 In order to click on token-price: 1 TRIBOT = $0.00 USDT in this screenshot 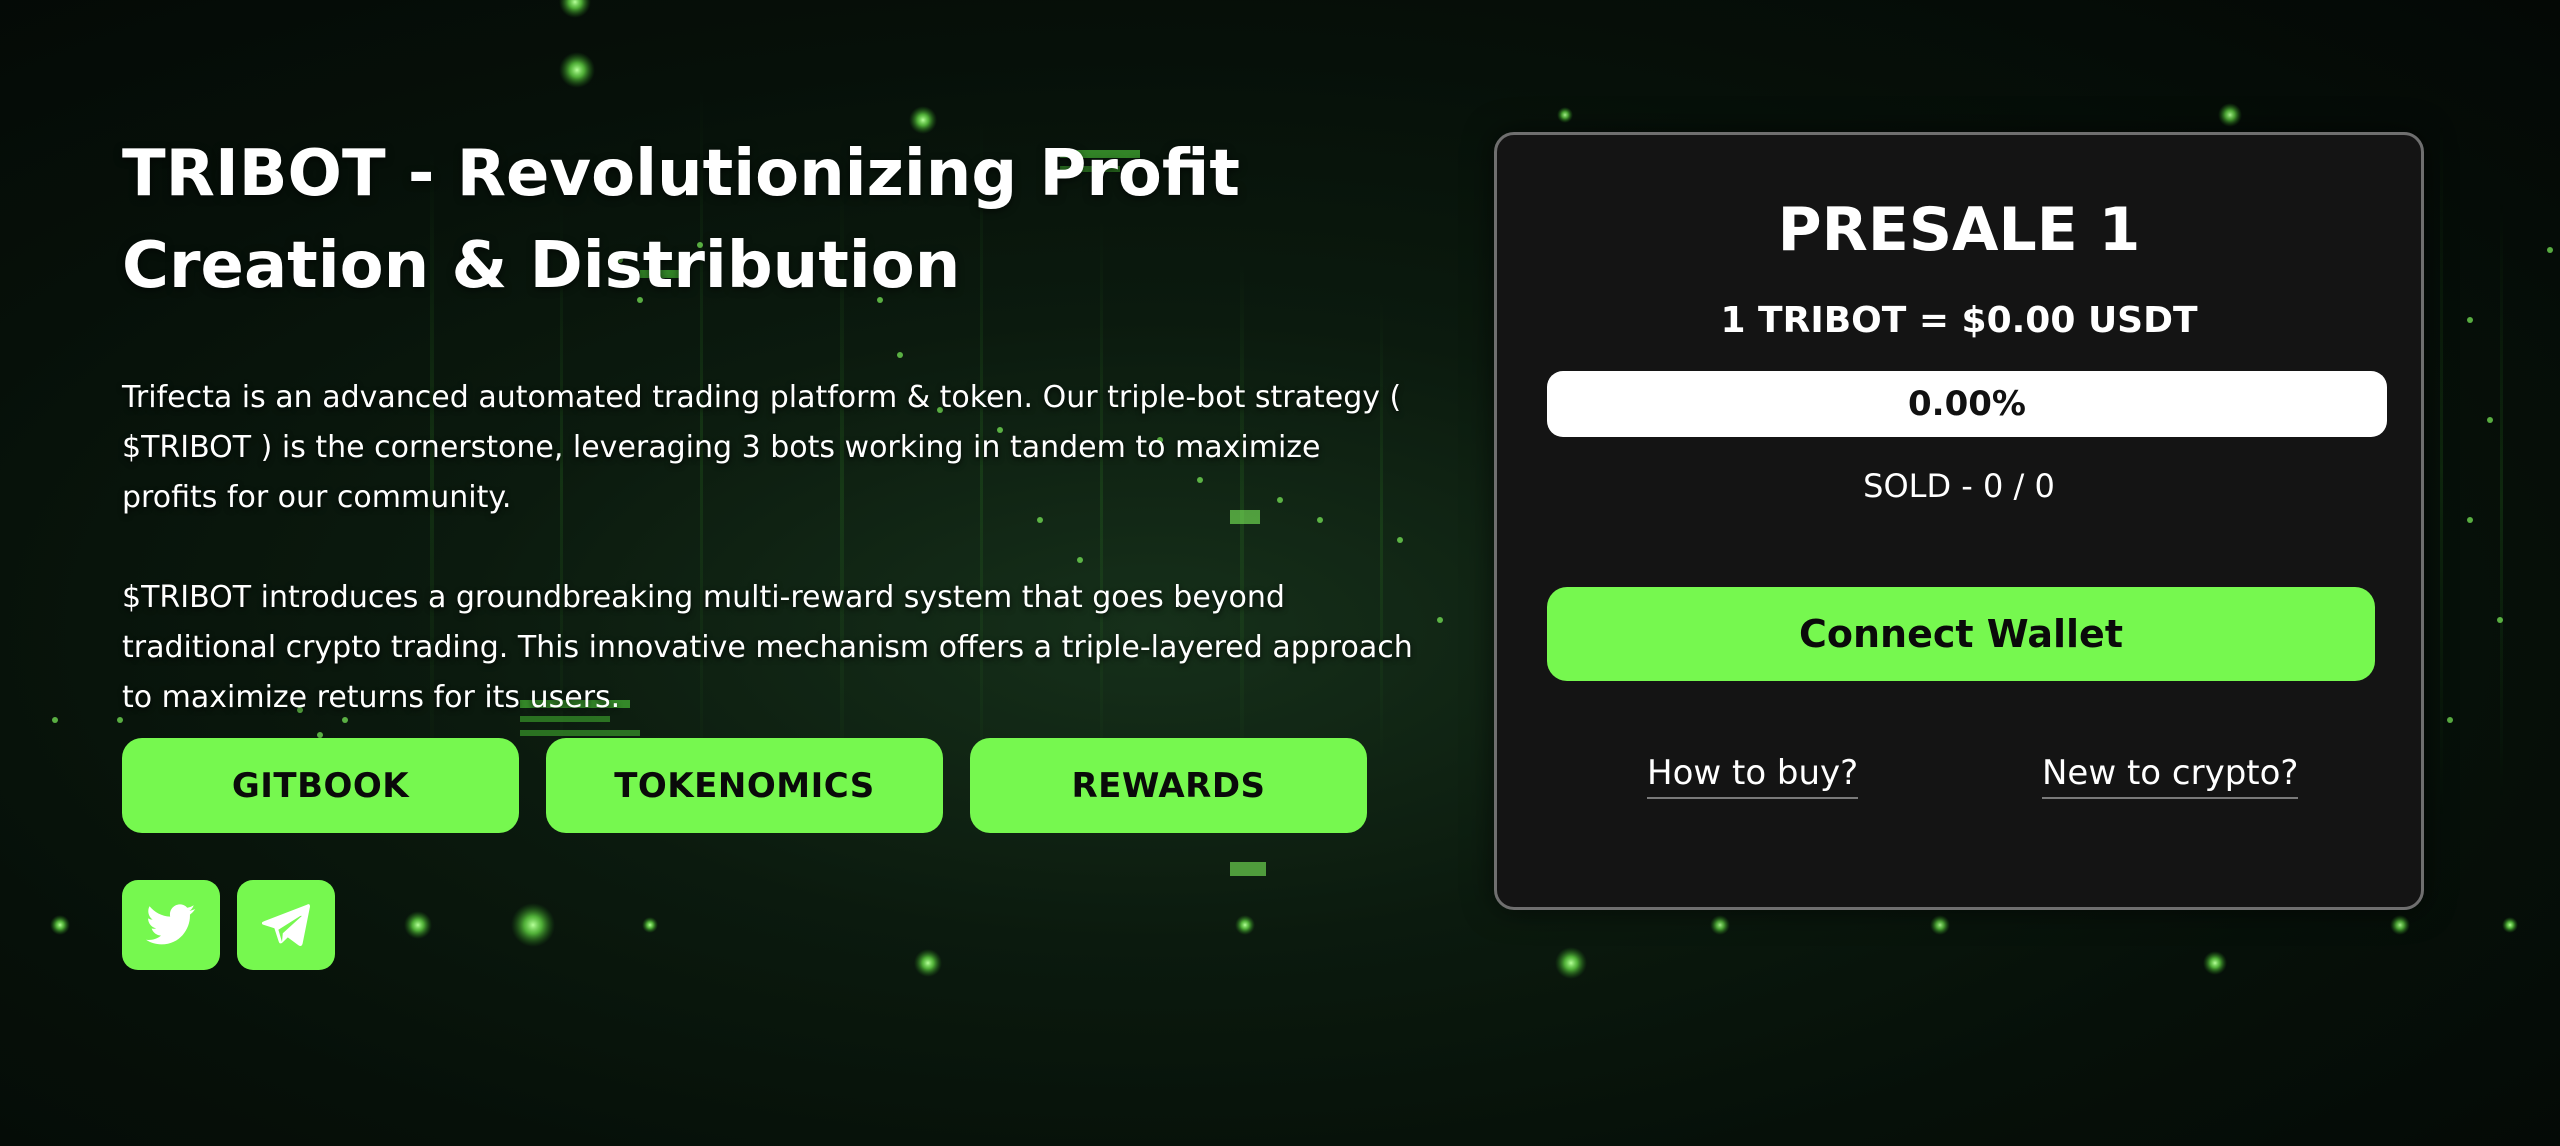, I will do `click(1959, 320)`.